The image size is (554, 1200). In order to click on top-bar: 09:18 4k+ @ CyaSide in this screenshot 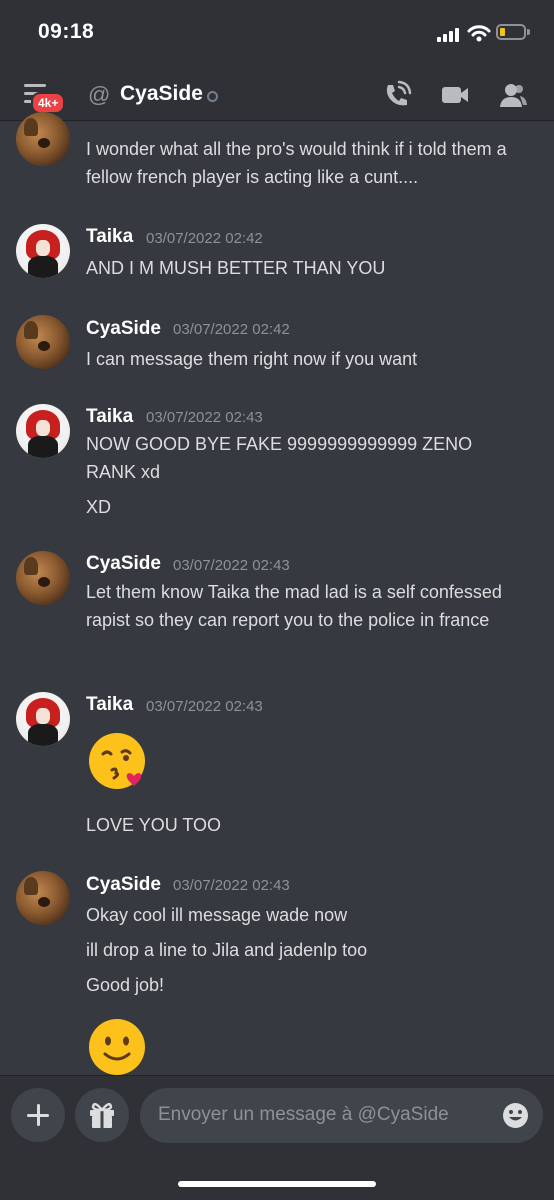, I will do `click(277, 60)`.